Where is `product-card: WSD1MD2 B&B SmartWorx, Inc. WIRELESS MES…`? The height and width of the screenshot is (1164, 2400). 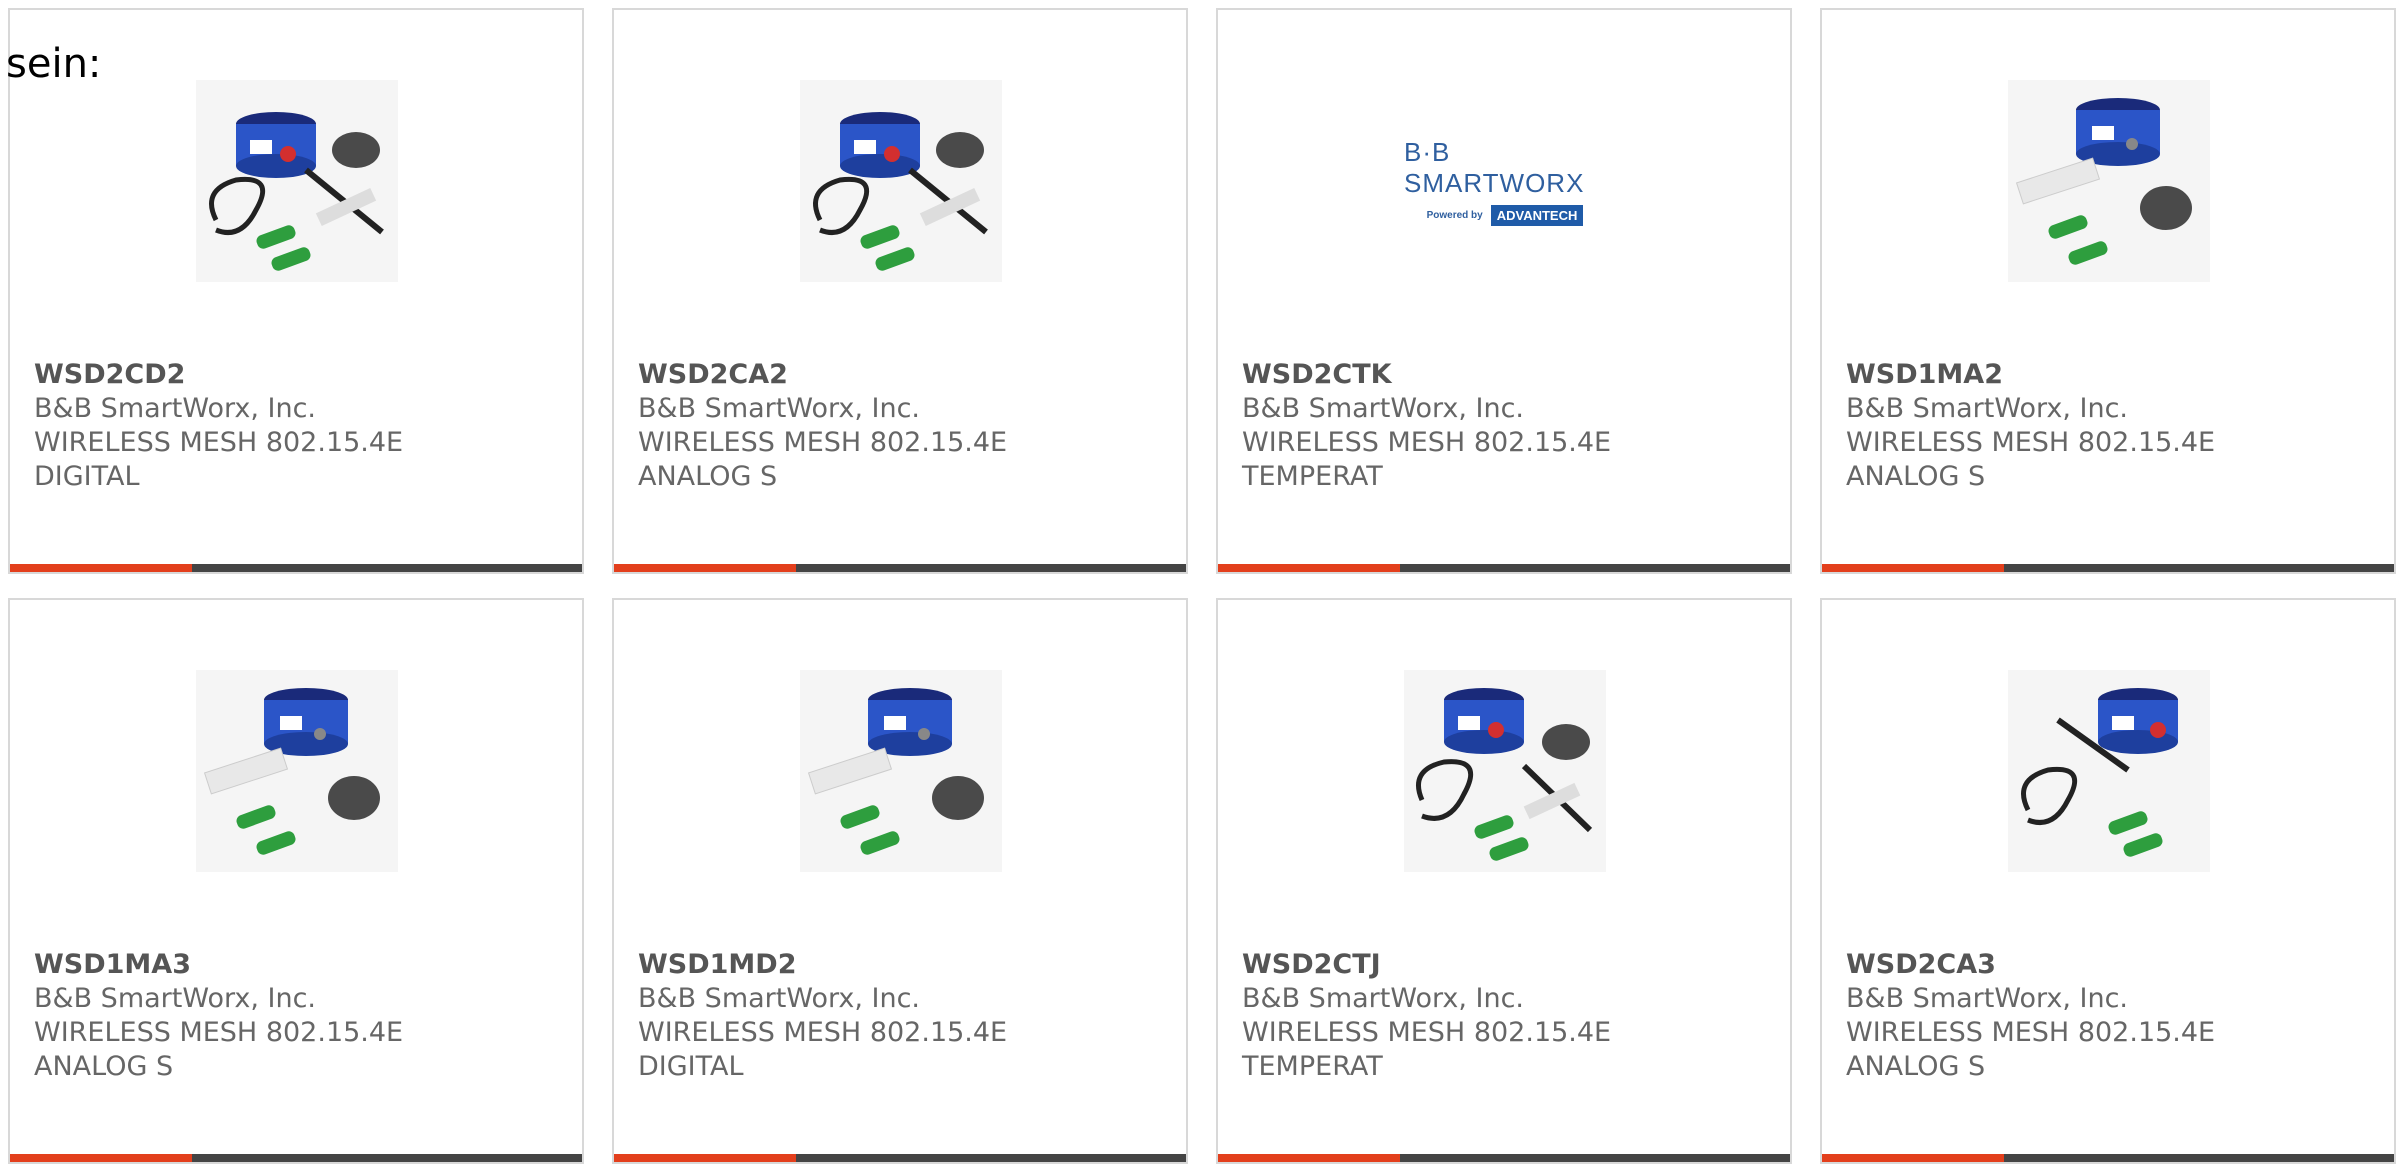 product-card: WSD1MD2 B&B SmartWorx, Inc. WIRELESS MES… is located at coordinates (900, 881).